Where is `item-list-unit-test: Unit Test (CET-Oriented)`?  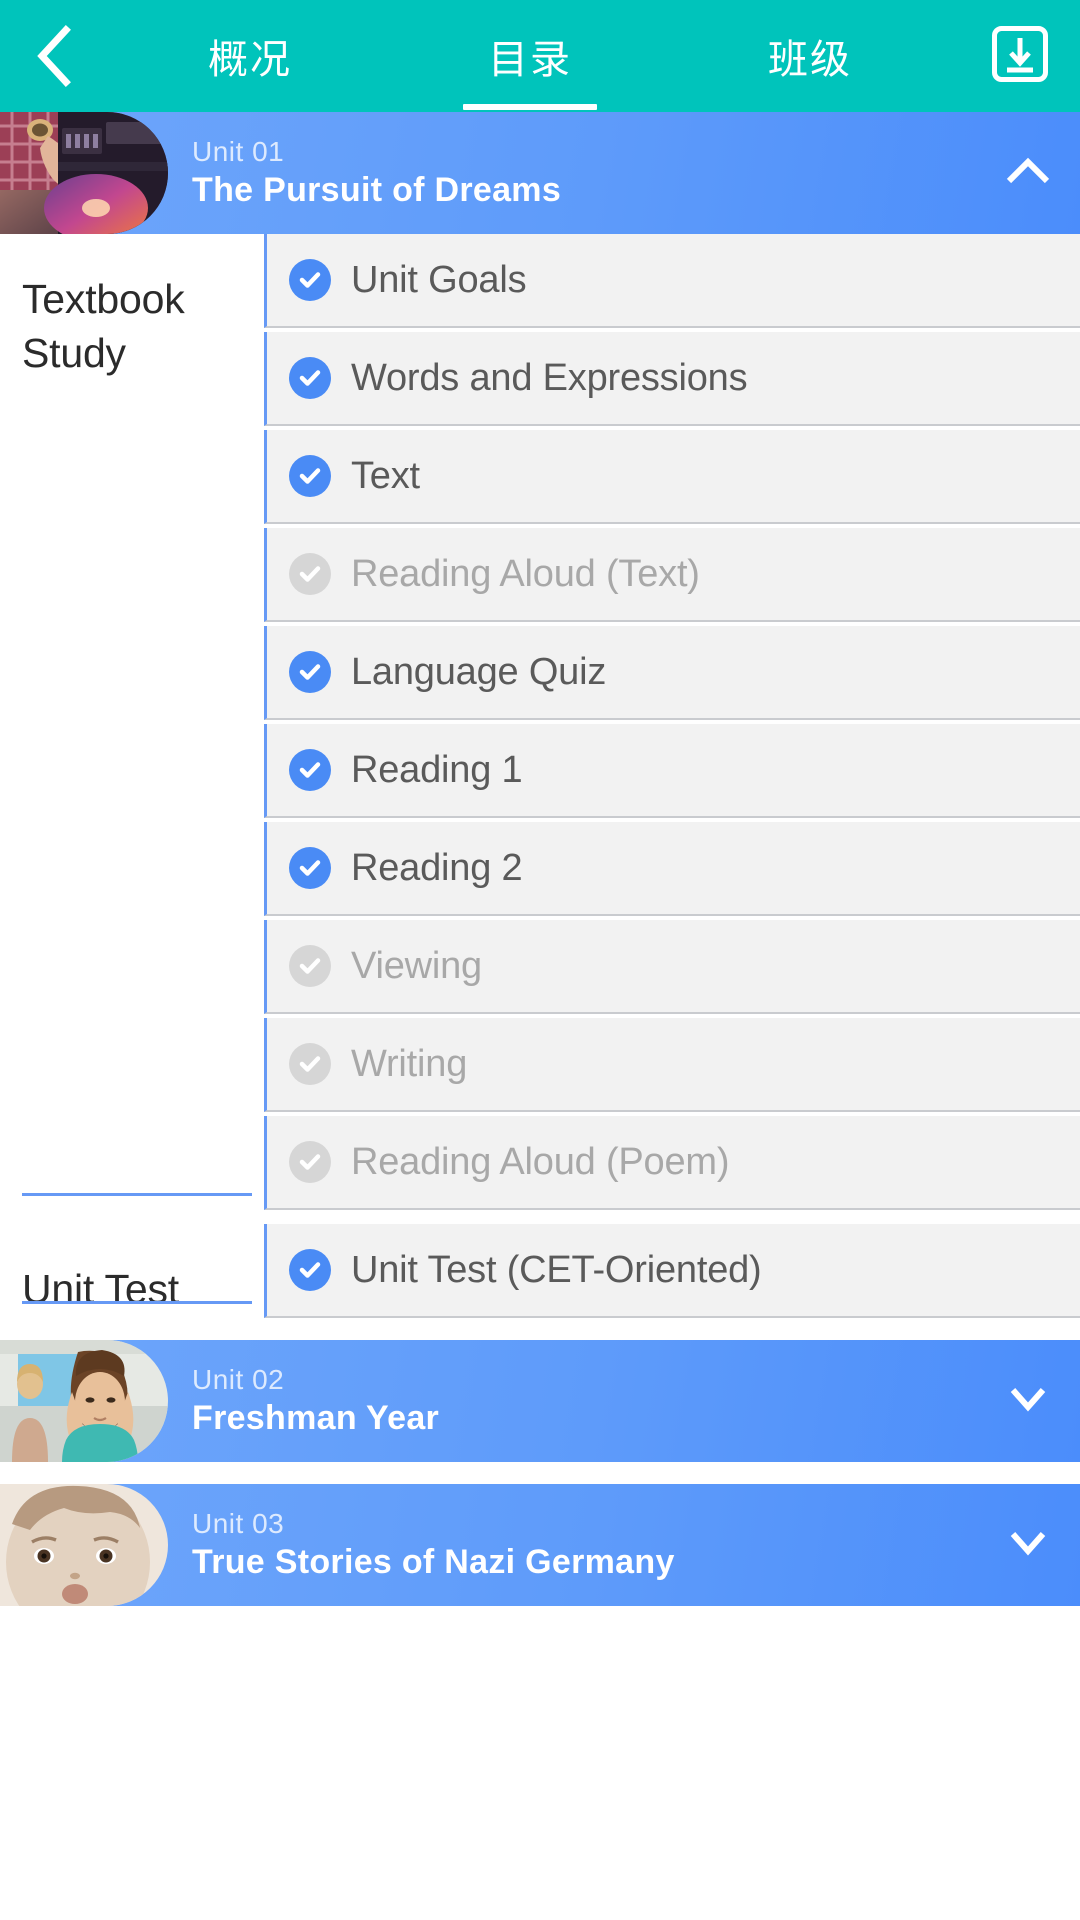 item-list-unit-test: Unit Test (CET-Oriented) is located at coordinates (672, 1271).